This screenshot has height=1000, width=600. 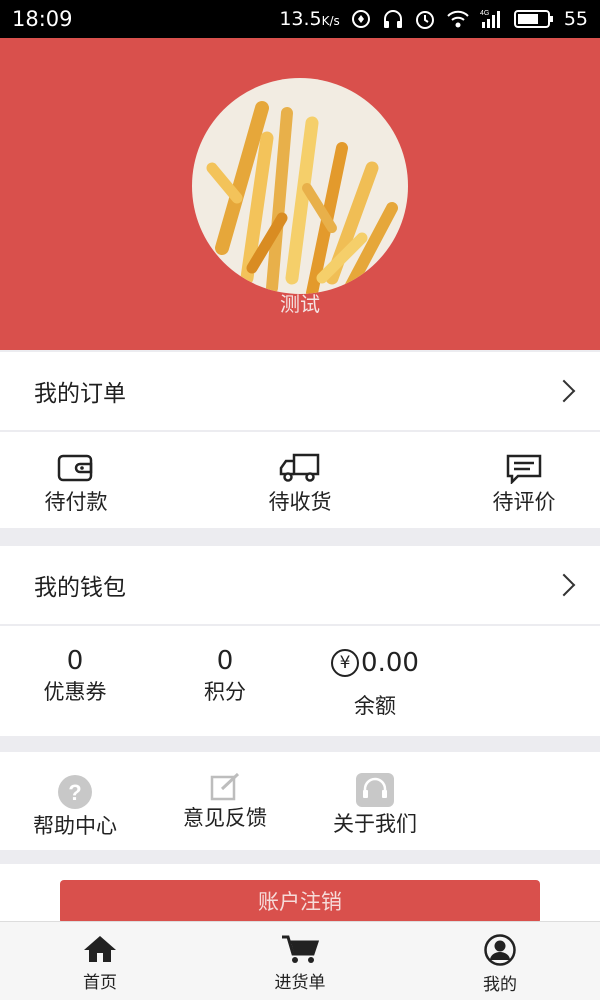 What do you see at coordinates (100, 983) in the screenshot?
I see `tab-home-label: 首页` at bounding box center [100, 983].